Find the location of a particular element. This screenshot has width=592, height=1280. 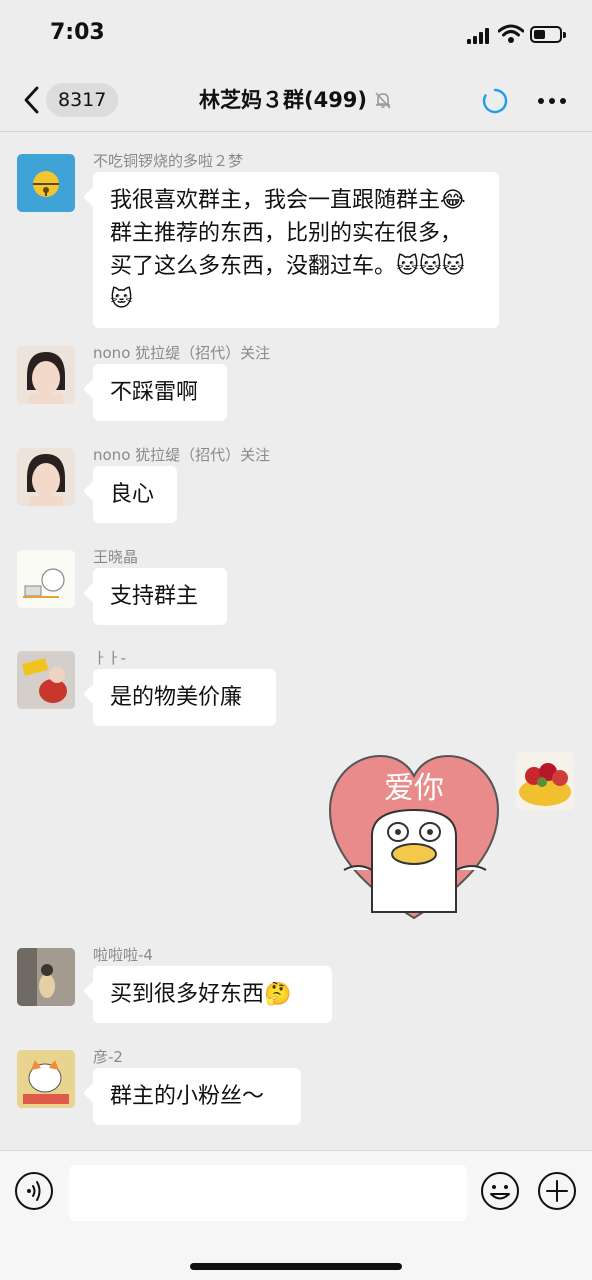

message-bubble: 不踩雷啊 is located at coordinates (160, 392).